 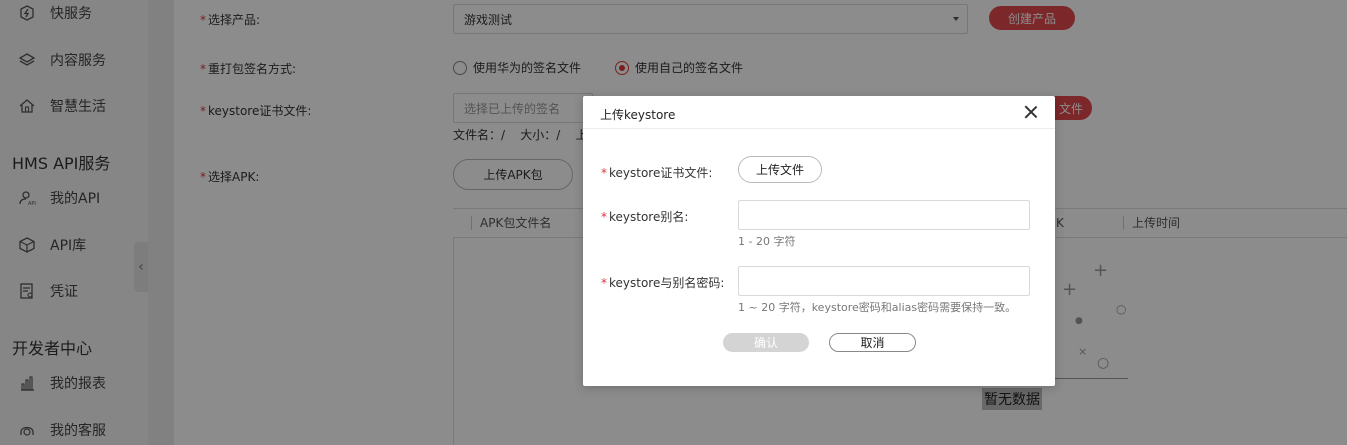 I want to click on dialog-header: 上传keystore, so click(x=819, y=112).